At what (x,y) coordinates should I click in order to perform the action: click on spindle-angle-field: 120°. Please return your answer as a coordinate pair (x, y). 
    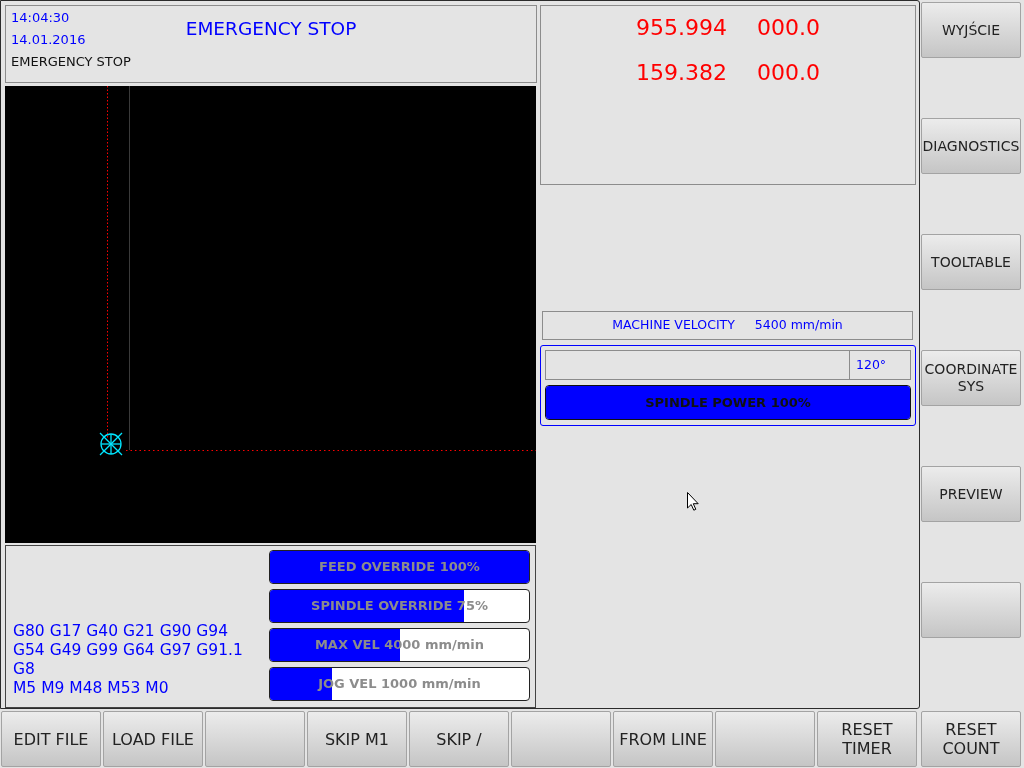
    Looking at the image, I should click on (880, 365).